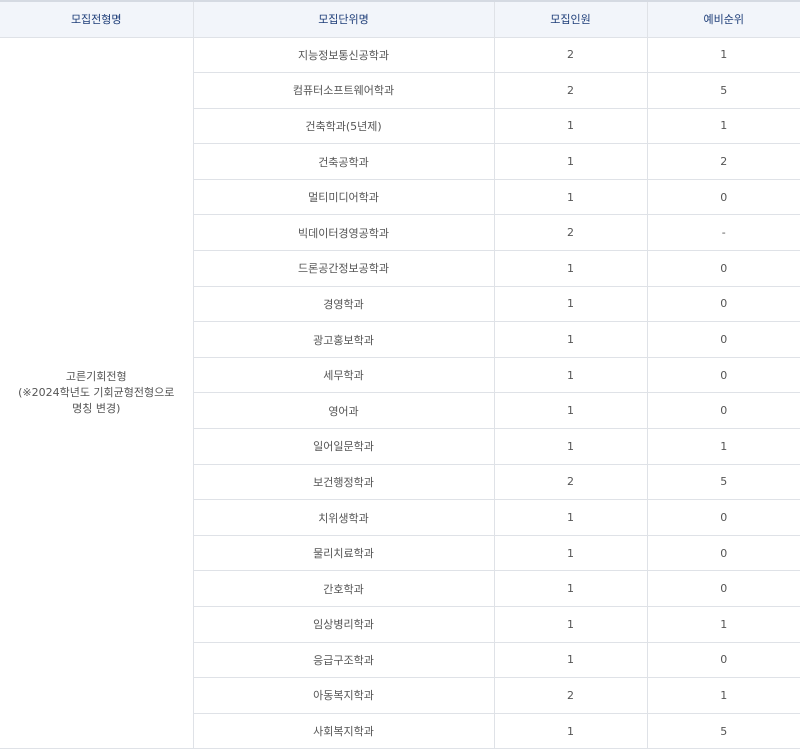 Image resolution: width=800 pixels, height=756 pixels. I want to click on header-quota: 모집인원, so click(570, 19).